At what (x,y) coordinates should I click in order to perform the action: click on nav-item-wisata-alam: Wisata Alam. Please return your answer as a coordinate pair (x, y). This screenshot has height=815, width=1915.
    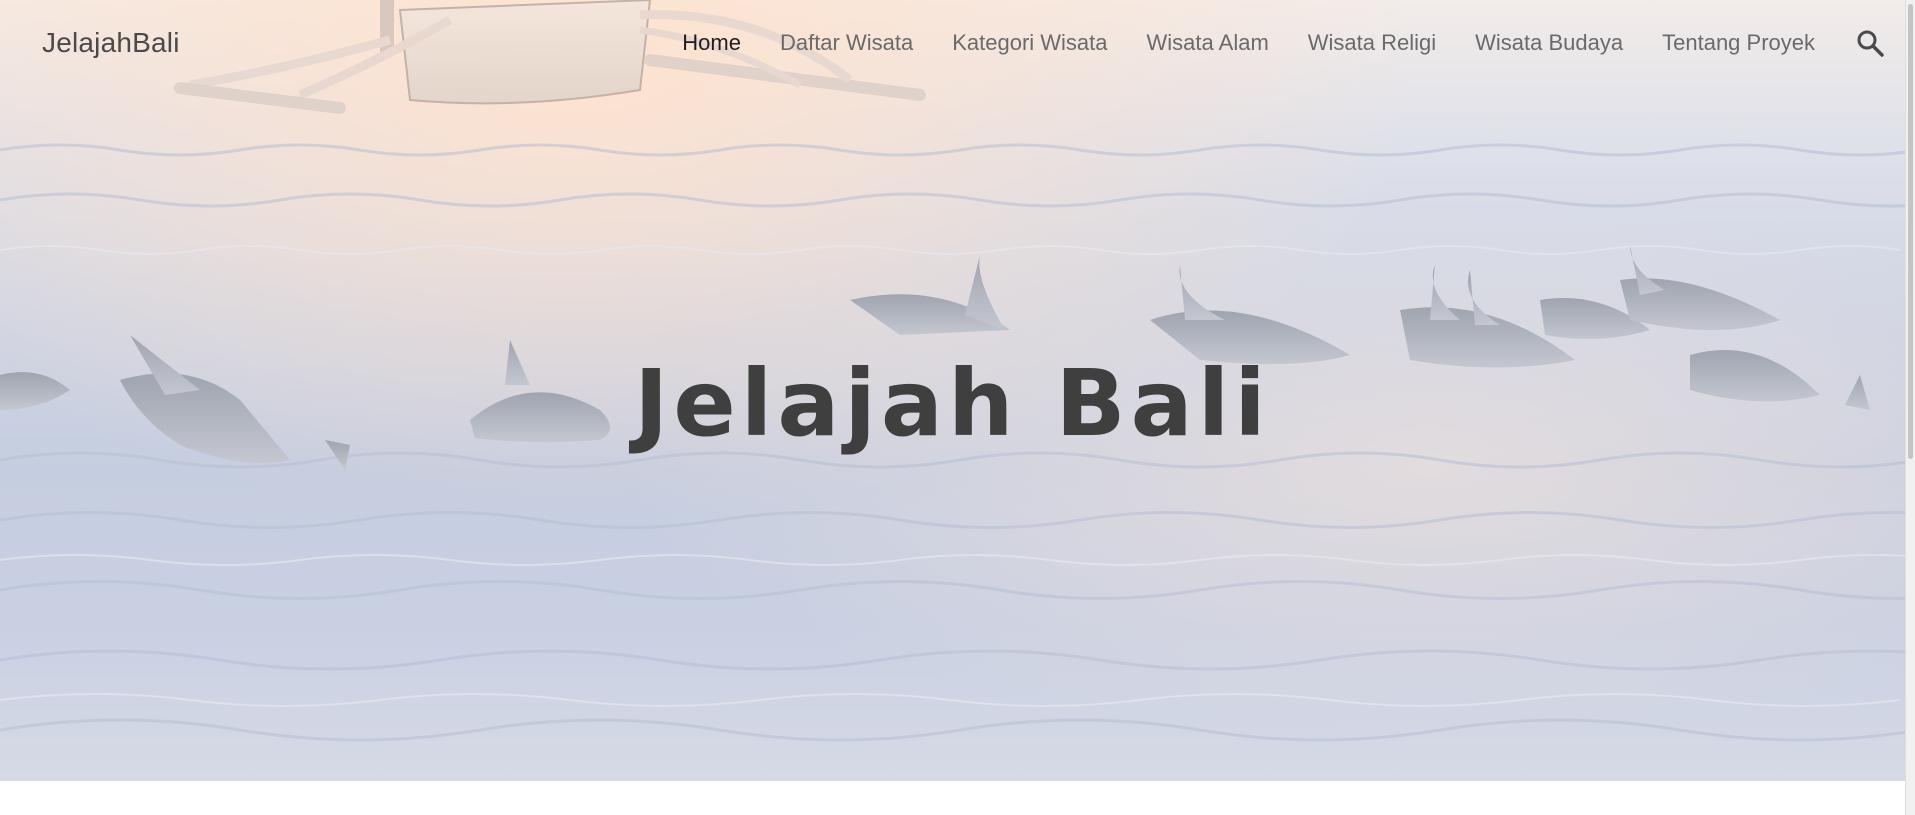
    Looking at the image, I should click on (1208, 43).